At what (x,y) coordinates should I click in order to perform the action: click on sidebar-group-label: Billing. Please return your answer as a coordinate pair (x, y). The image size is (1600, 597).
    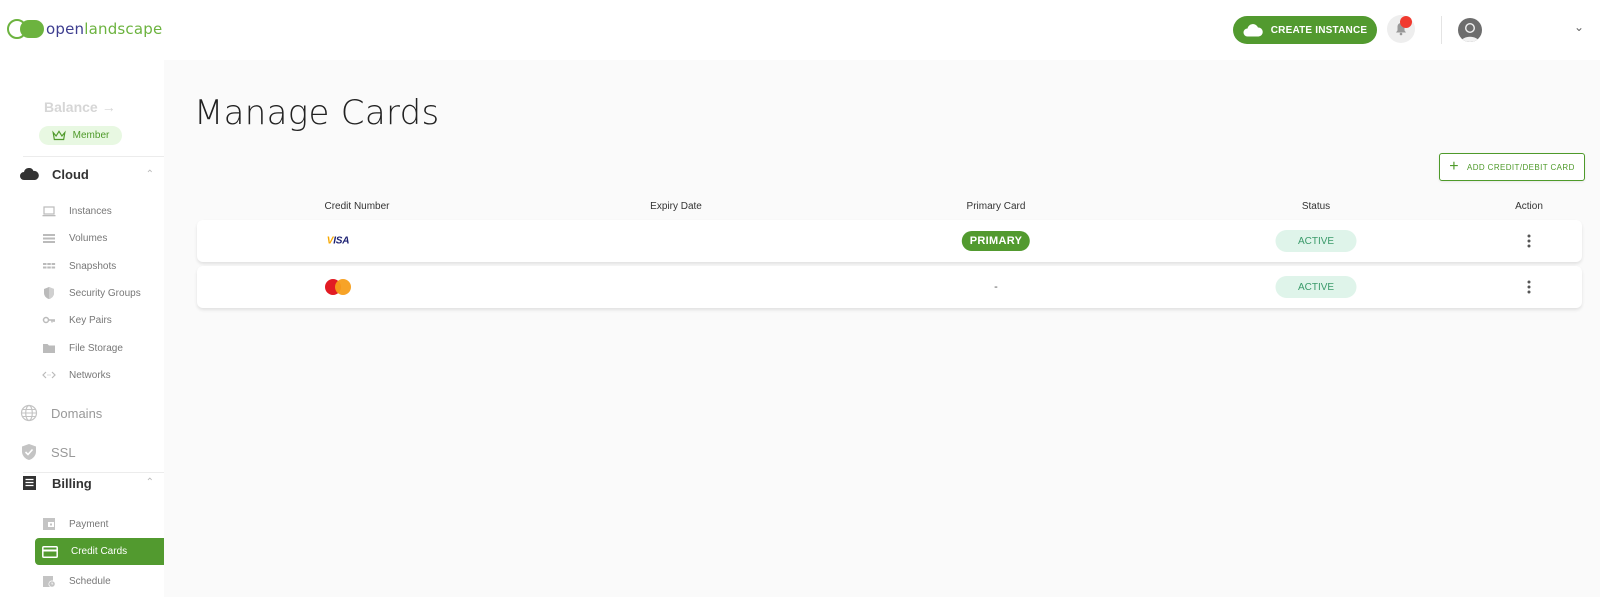
    Looking at the image, I should click on (72, 483).